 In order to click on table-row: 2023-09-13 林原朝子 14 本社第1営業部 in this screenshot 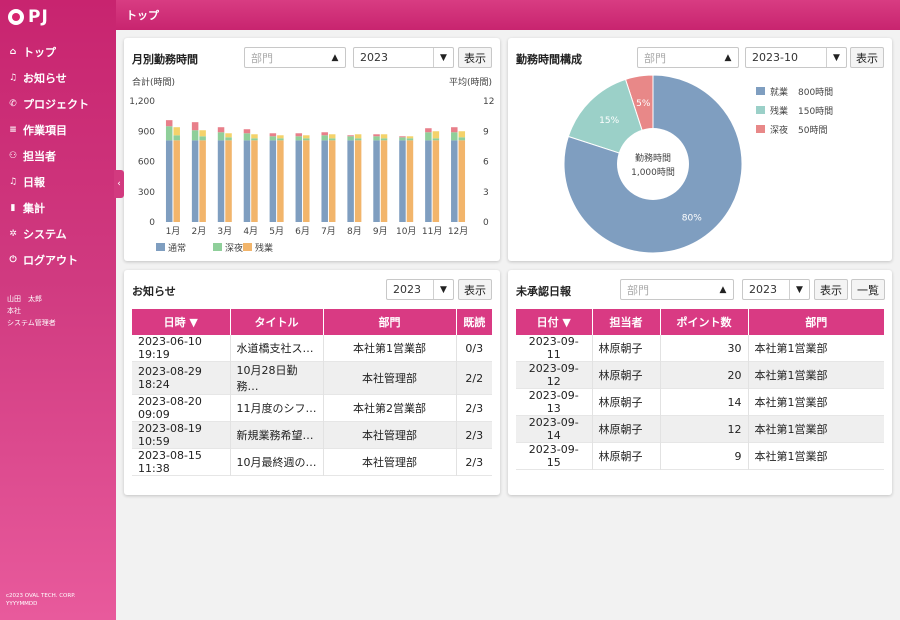, I will do `click(700, 402)`.